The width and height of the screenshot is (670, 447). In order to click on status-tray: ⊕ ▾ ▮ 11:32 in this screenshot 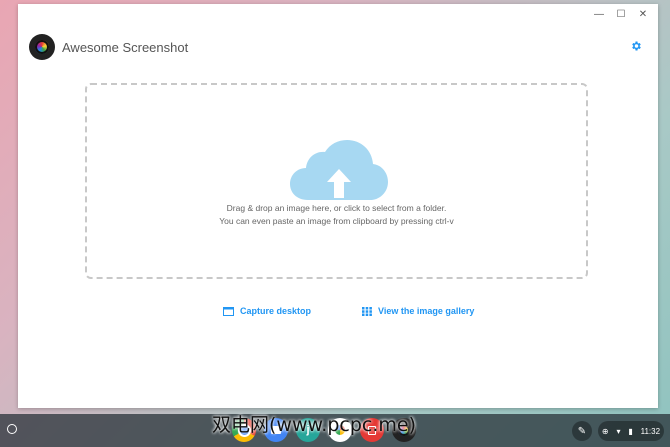, I will do `click(631, 431)`.